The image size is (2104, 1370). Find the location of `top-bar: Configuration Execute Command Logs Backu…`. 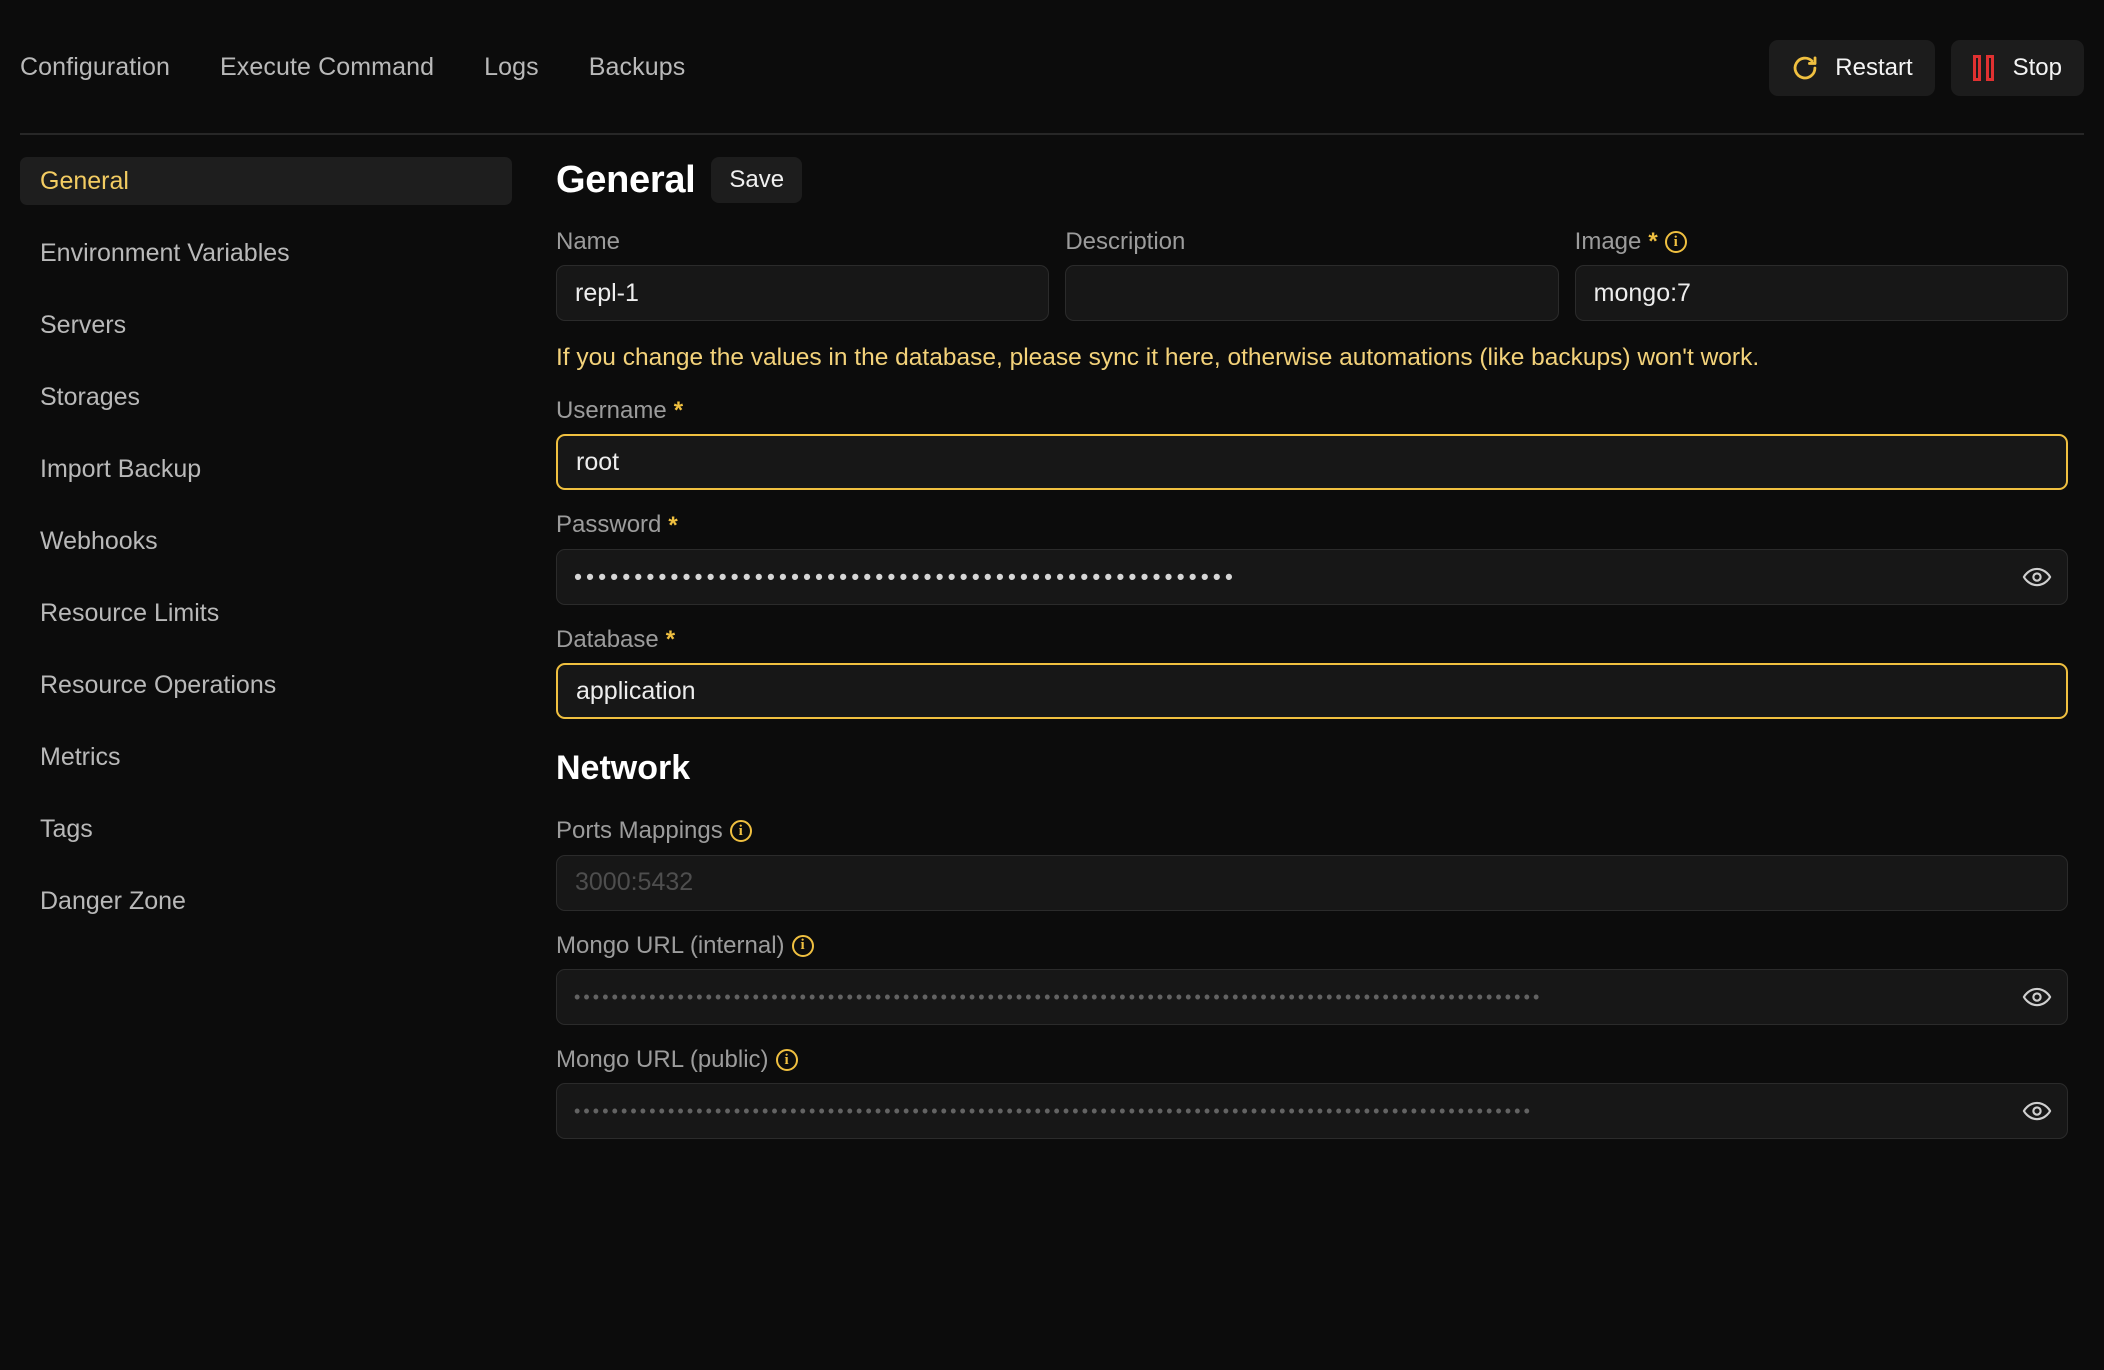

top-bar: Configuration Execute Command Logs Backu… is located at coordinates (1052, 67).